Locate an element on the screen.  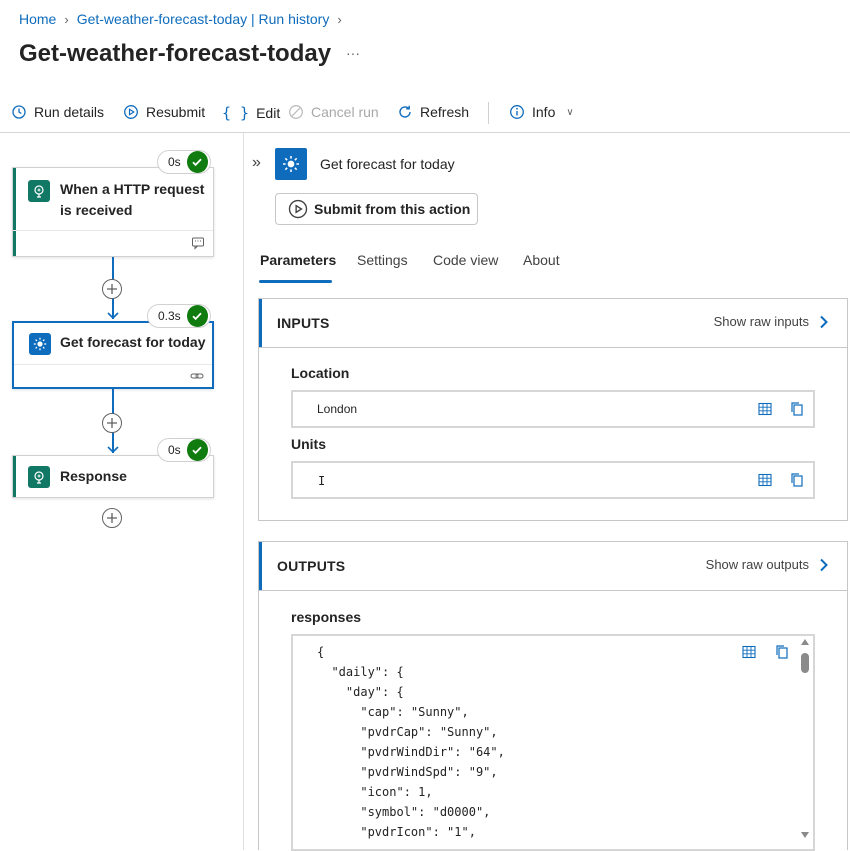
outputs-title: OUTPUTS is located at coordinates (311, 566).